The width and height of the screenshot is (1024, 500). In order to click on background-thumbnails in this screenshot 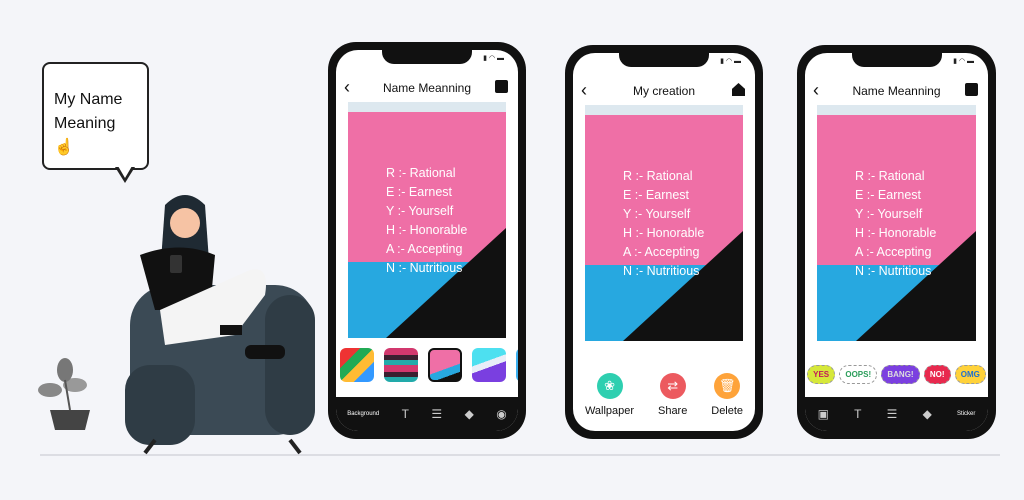, I will do `click(427, 365)`.